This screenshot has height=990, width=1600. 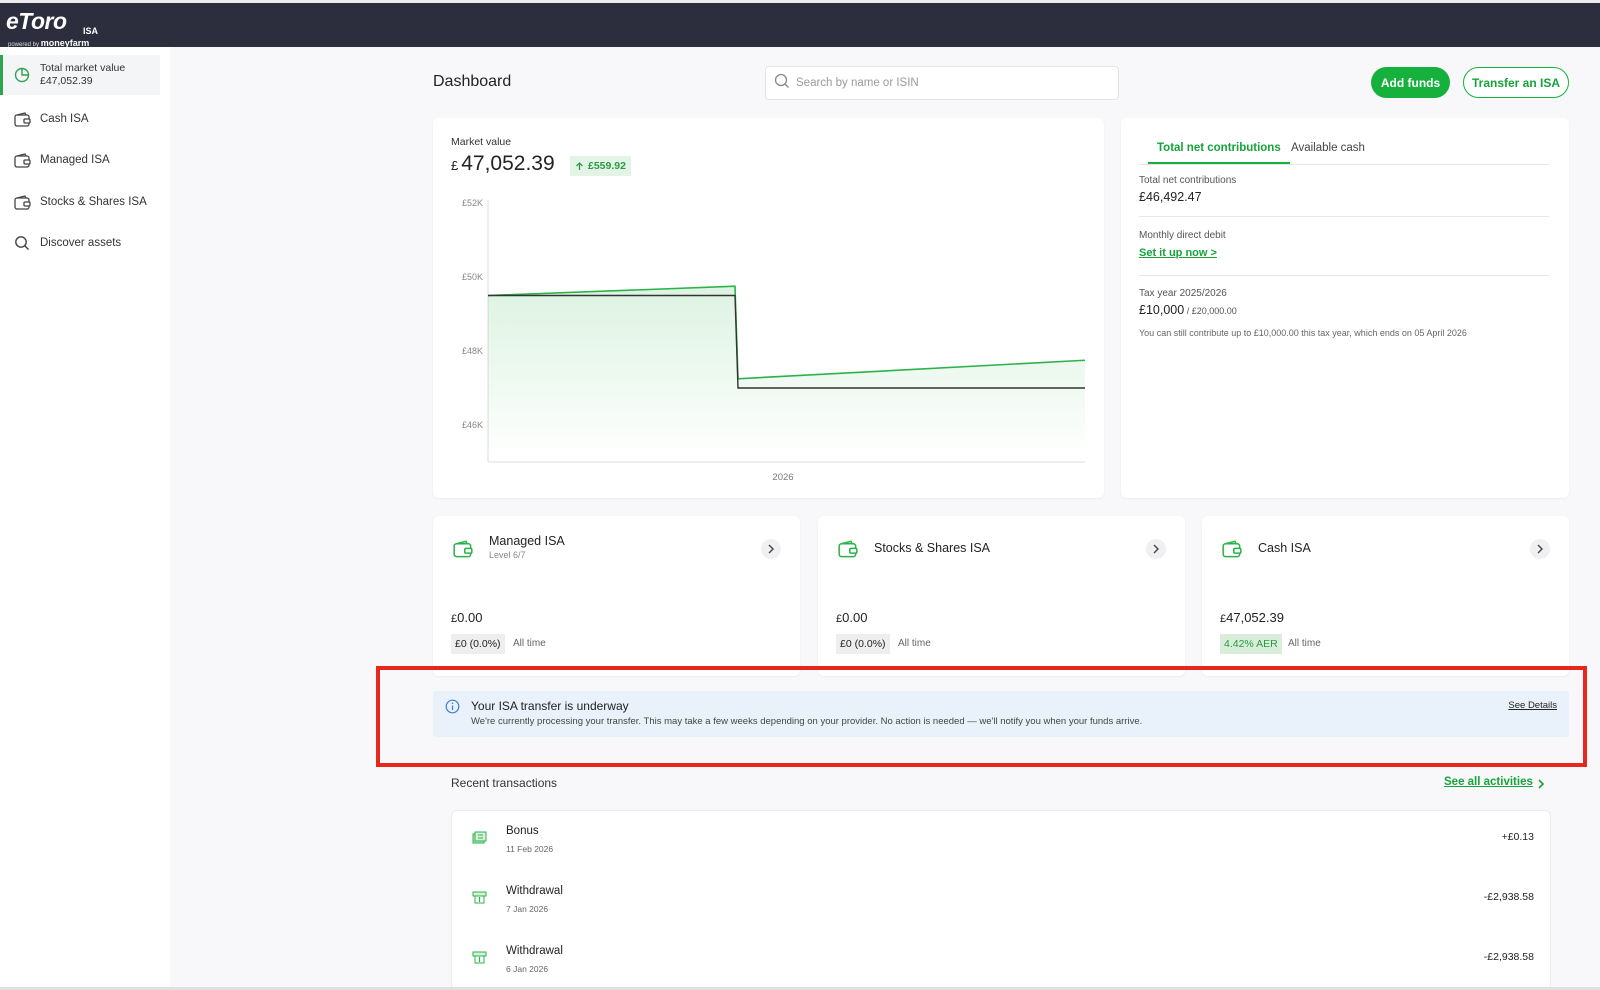 I want to click on search-box, so click(x=942, y=83).